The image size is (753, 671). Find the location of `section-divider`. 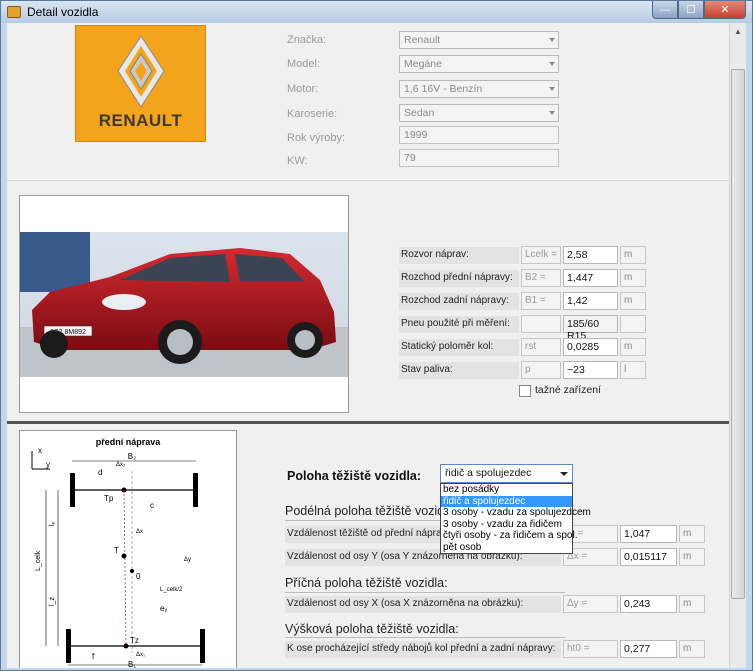

section-divider is located at coordinates (368, 422).